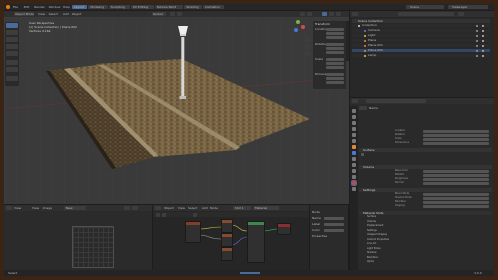  What do you see at coordinates (142, 7) in the screenshot?
I see `tab-uv-editing: UV Editing` at bounding box center [142, 7].